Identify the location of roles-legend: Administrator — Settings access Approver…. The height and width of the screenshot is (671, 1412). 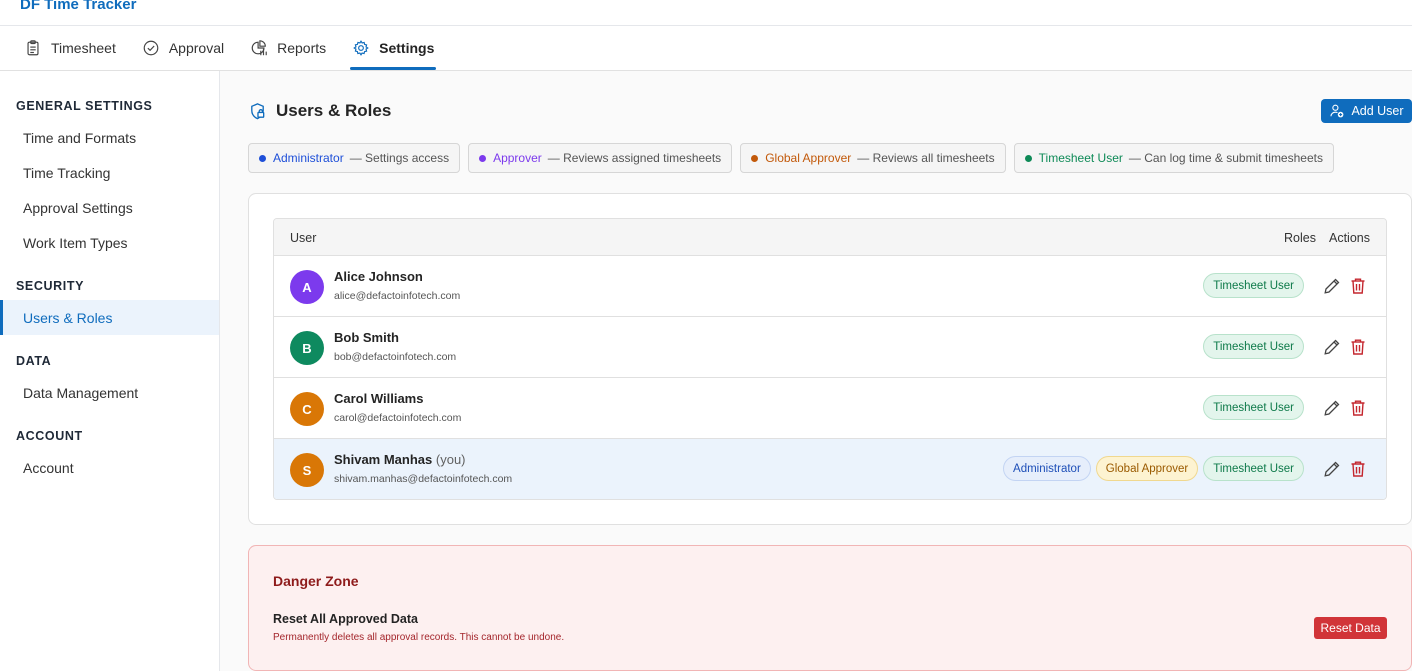
(791, 158).